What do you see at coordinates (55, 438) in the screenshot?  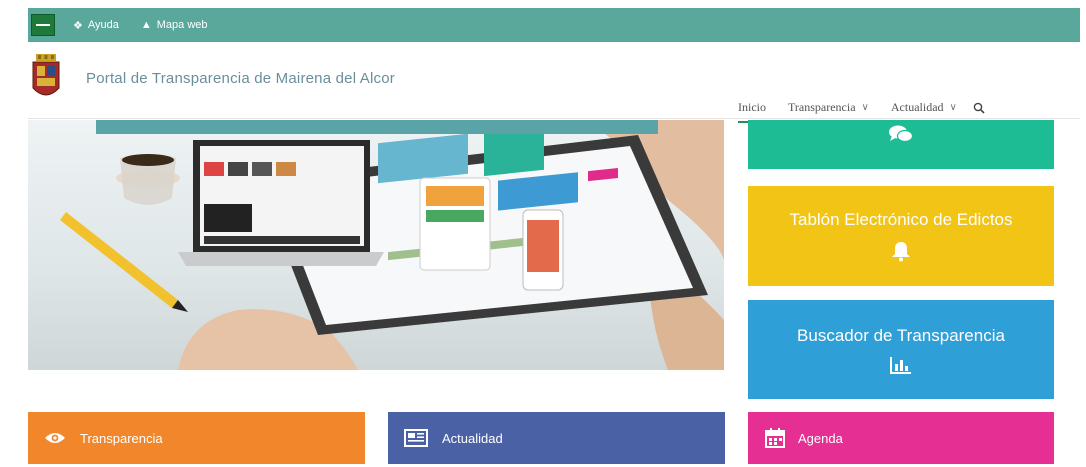 I see `eye-icon` at bounding box center [55, 438].